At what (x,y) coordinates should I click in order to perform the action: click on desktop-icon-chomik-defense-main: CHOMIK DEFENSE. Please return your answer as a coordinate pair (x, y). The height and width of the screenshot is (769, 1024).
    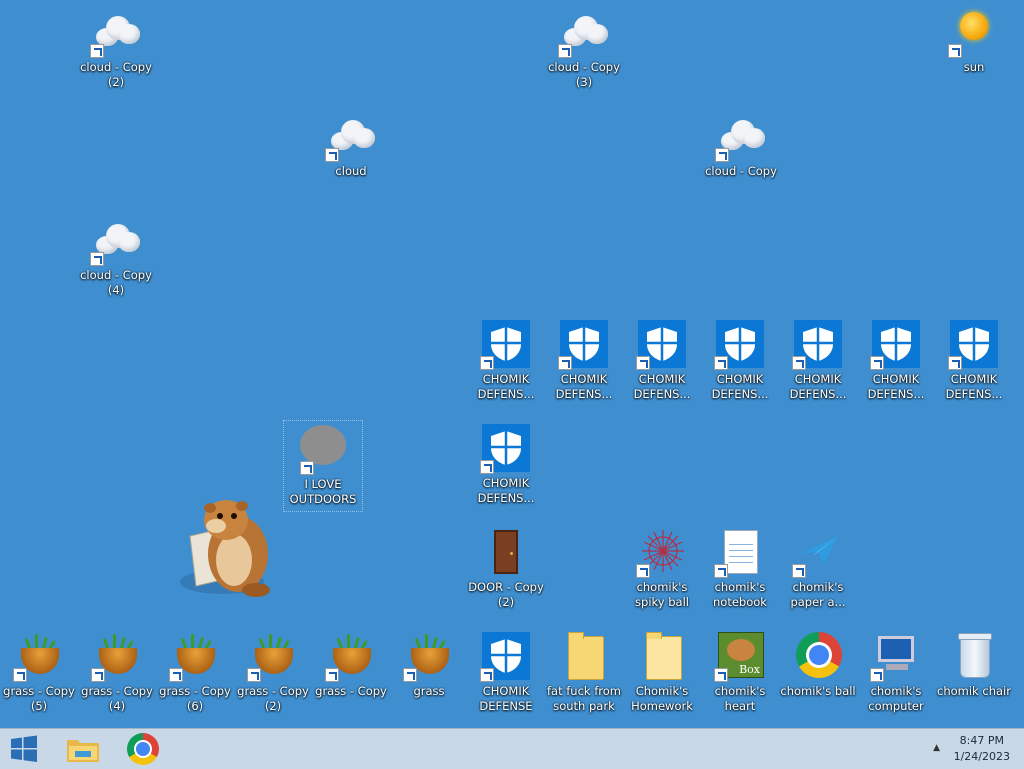
    Looking at the image, I should click on (506, 672).